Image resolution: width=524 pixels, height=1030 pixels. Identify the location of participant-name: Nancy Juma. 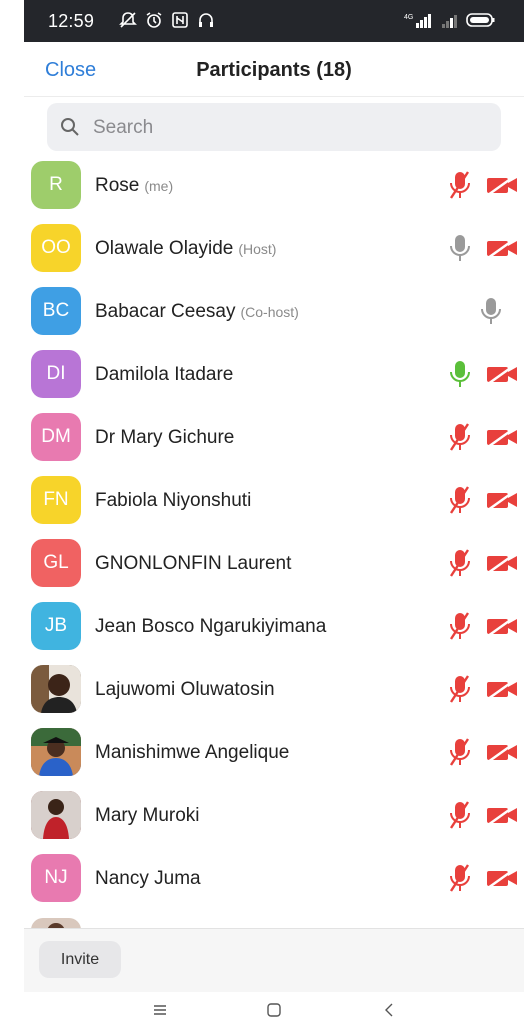
(148, 878).